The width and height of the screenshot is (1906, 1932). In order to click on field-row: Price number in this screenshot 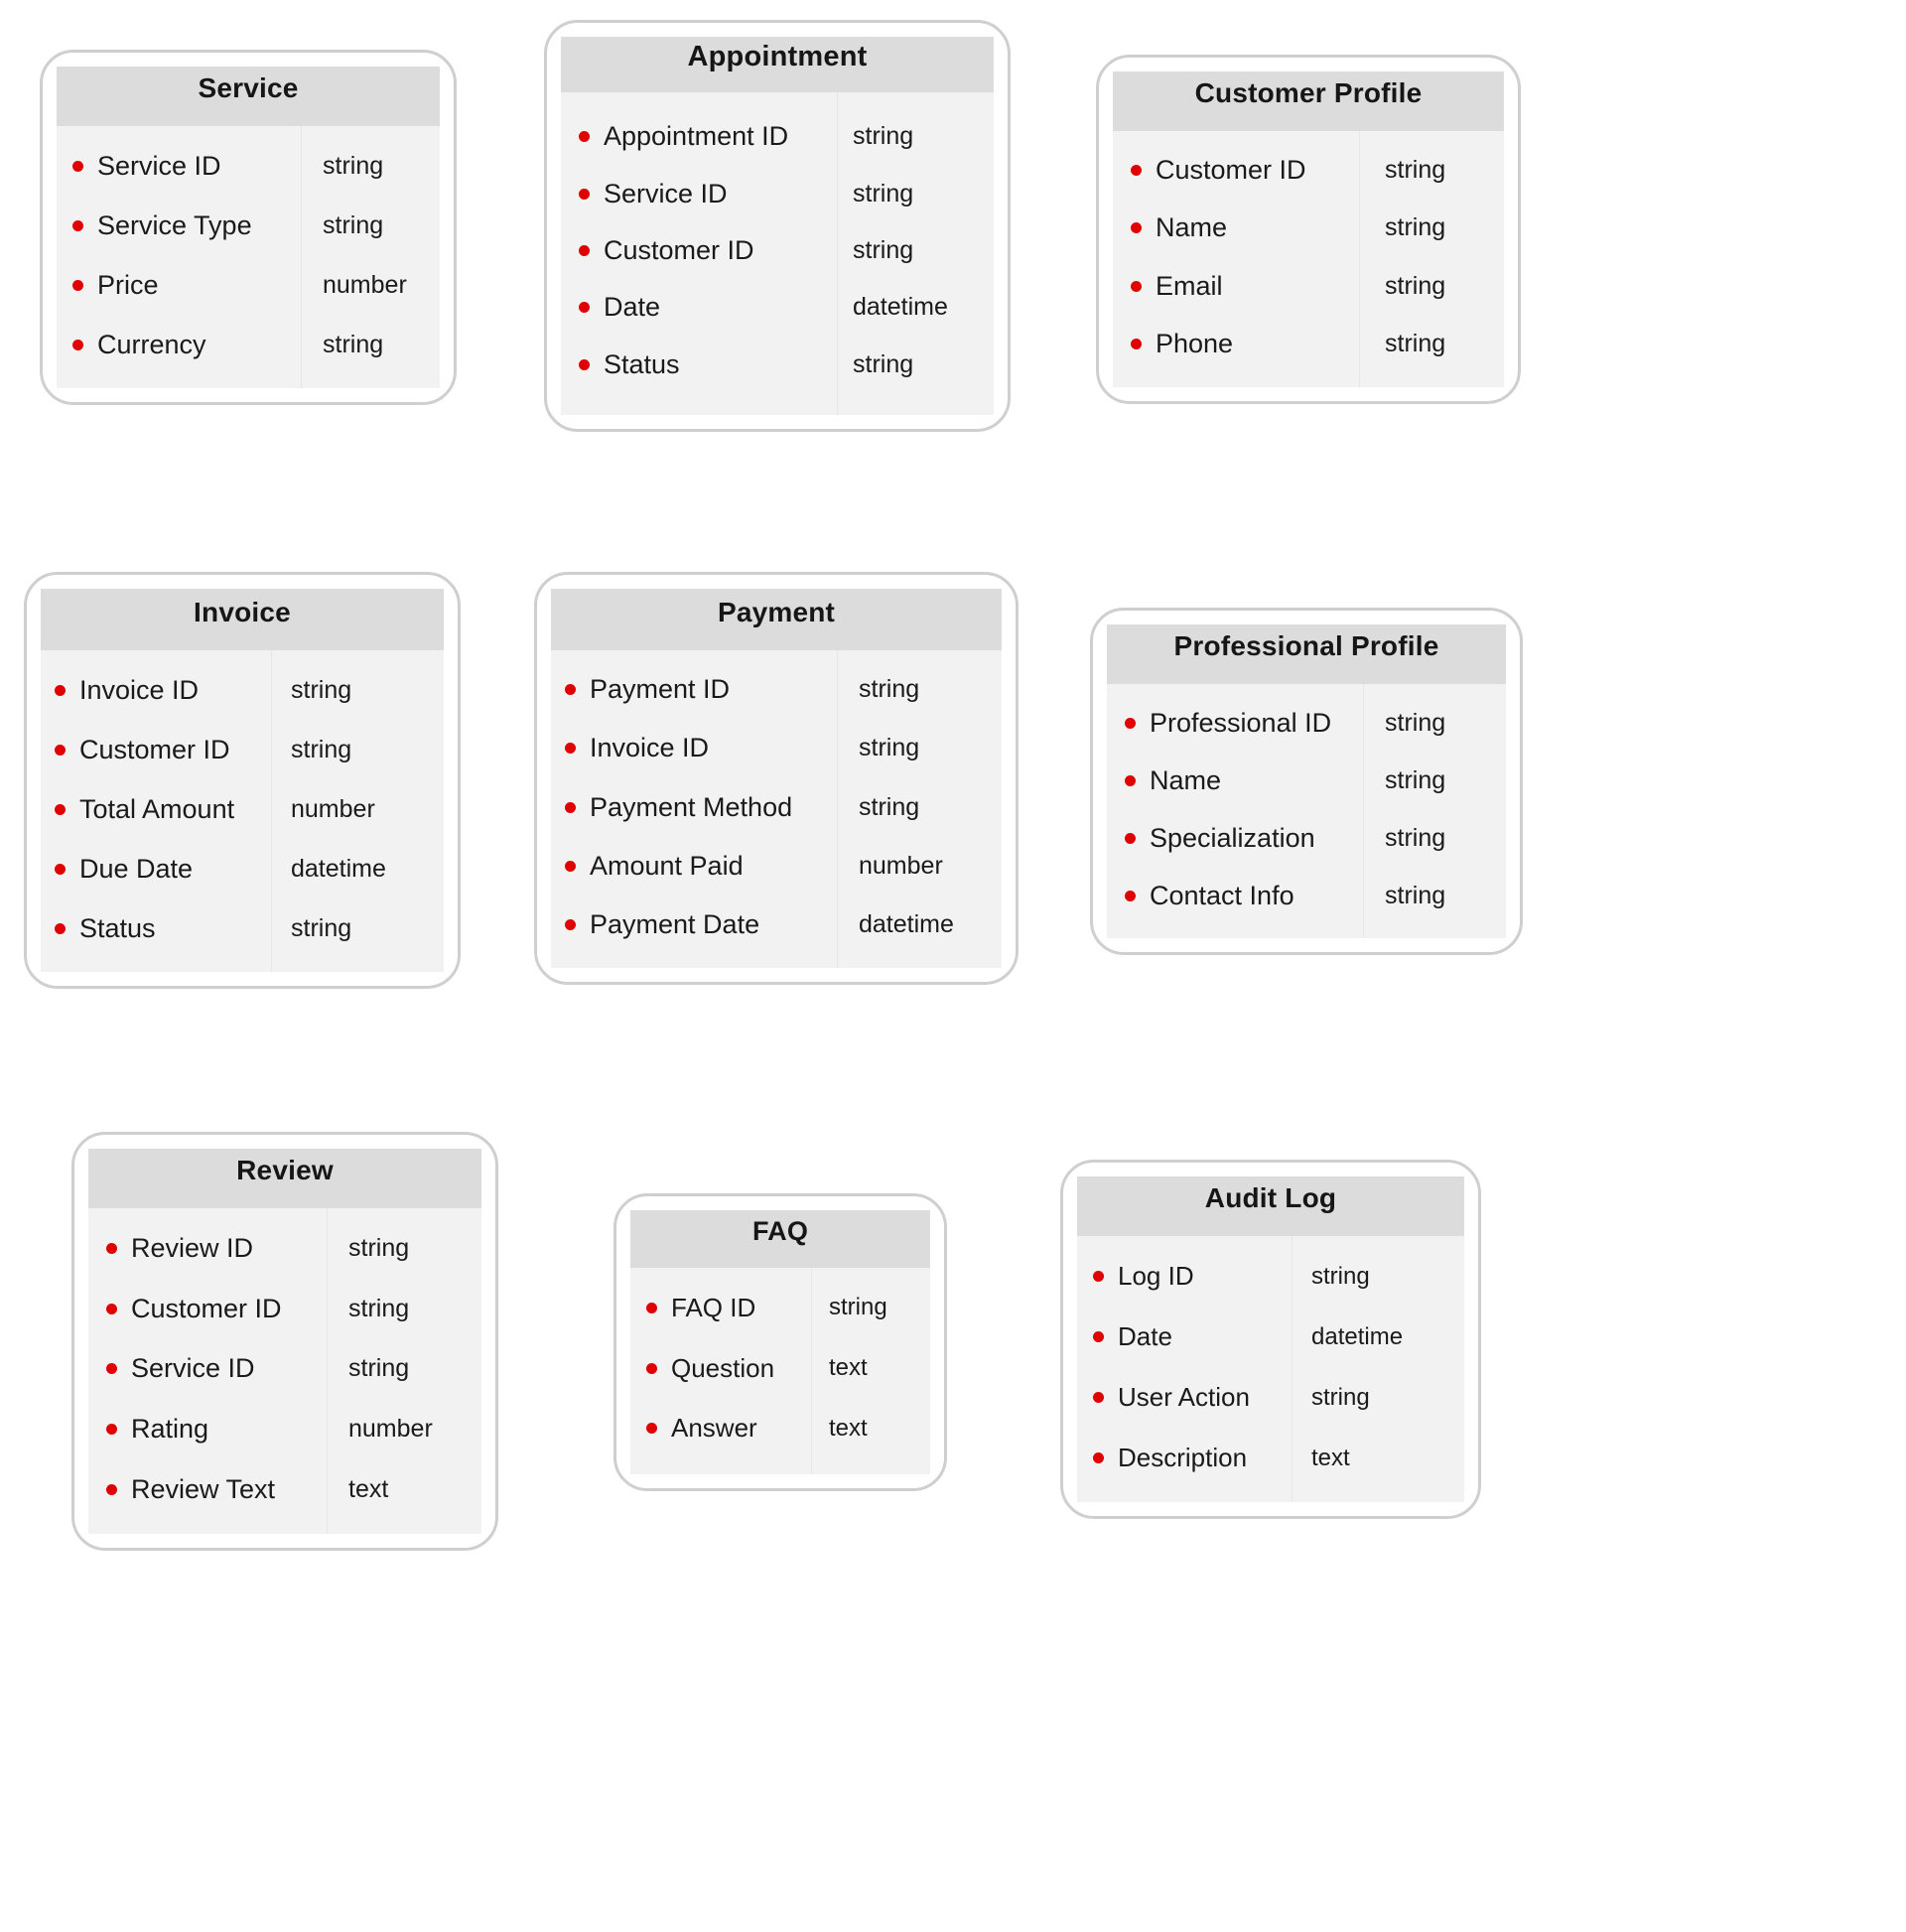, I will do `click(248, 285)`.